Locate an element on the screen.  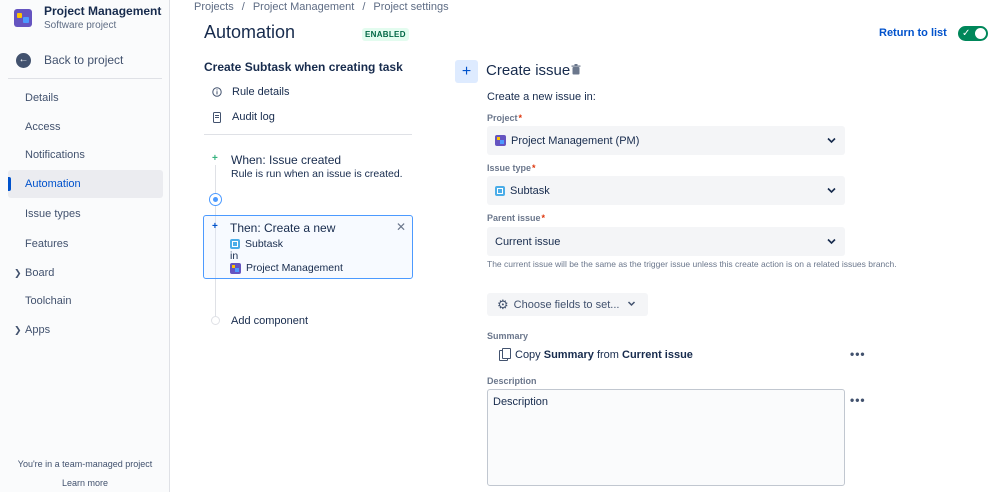
rule-title: Create Subtask when creating task is located at coordinates (303, 67).